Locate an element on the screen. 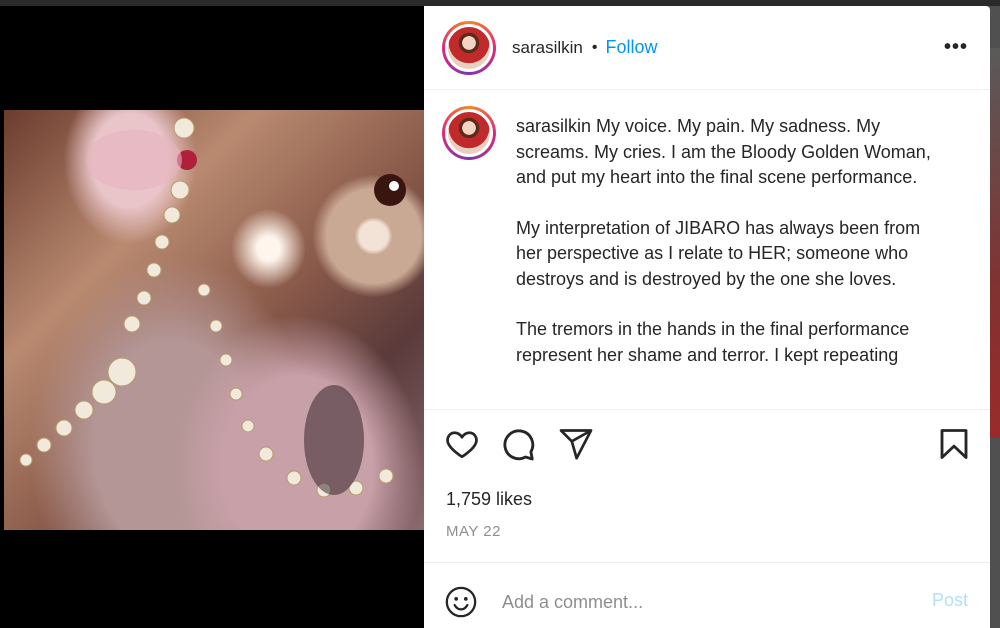 The width and height of the screenshot is (1000, 628). post-date: MAY 22 is located at coordinates (473, 531).